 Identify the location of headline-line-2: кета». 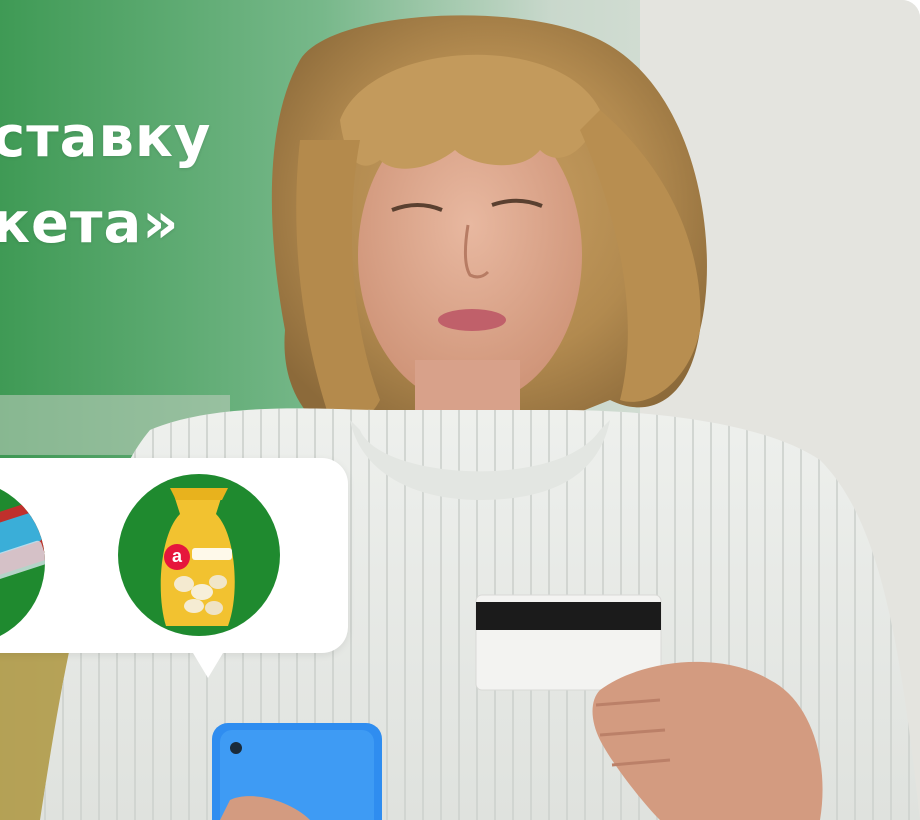
(90, 223).